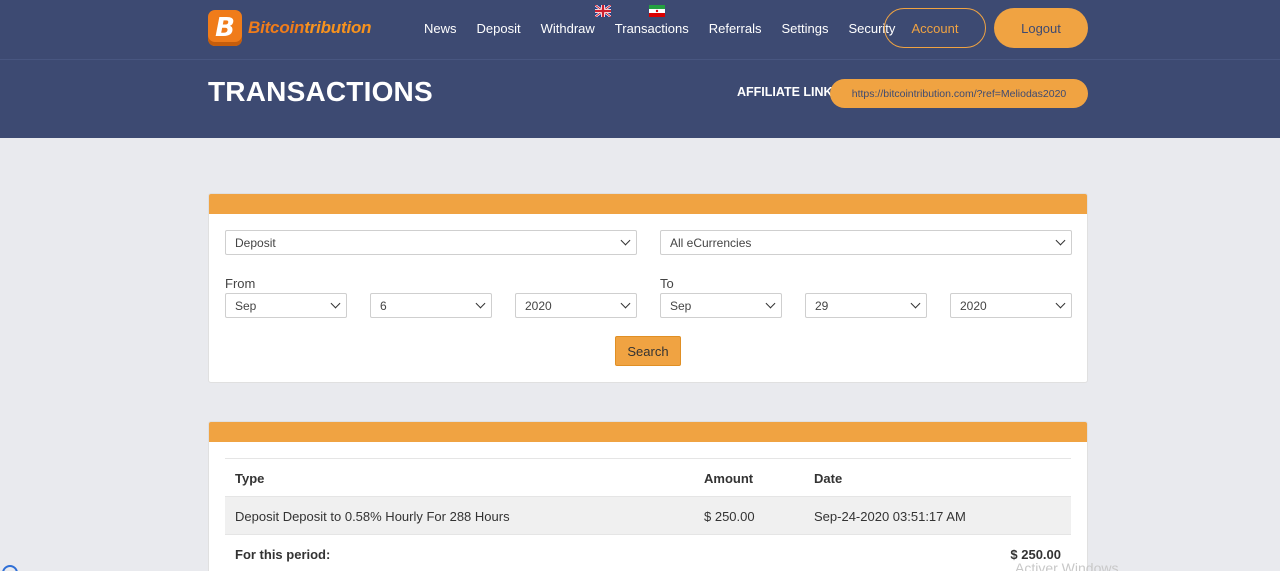 Image resolution: width=1280 pixels, height=571 pixels. What do you see at coordinates (648, 432) in the screenshot?
I see `transactions-panel-header` at bounding box center [648, 432].